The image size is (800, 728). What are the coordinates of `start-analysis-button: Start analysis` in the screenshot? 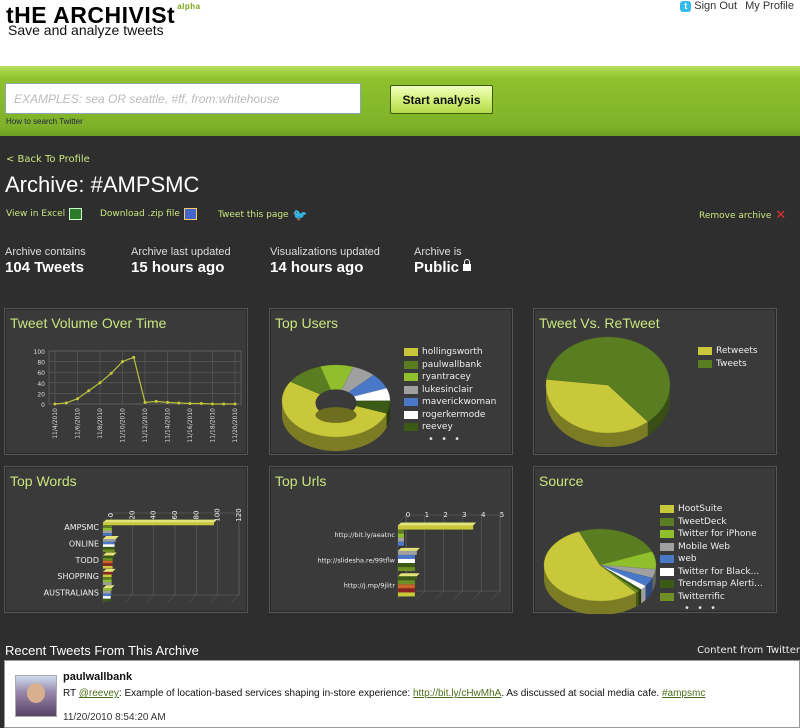 It's located at (441, 99).